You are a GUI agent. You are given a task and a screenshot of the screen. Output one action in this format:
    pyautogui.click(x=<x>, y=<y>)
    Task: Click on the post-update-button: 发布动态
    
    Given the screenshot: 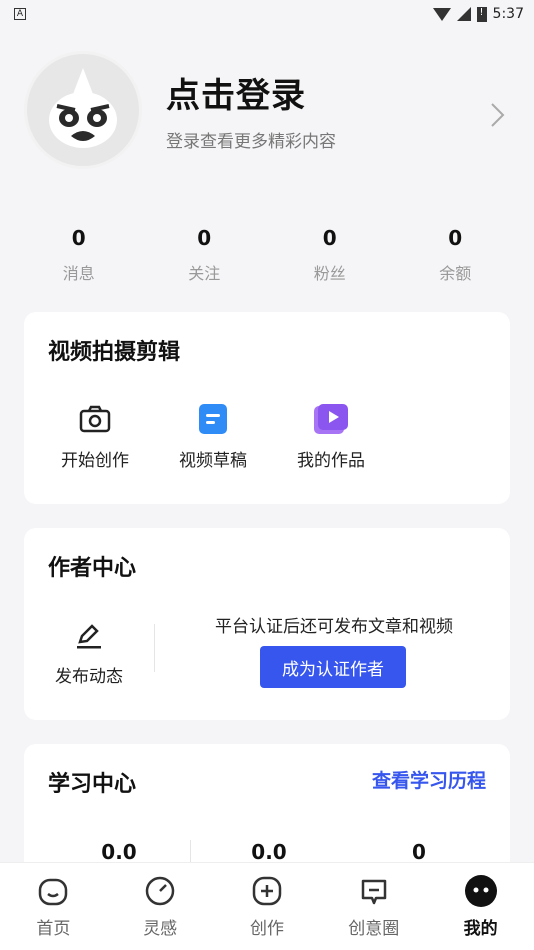 What is the action you would take?
    pyautogui.click(x=89, y=652)
    